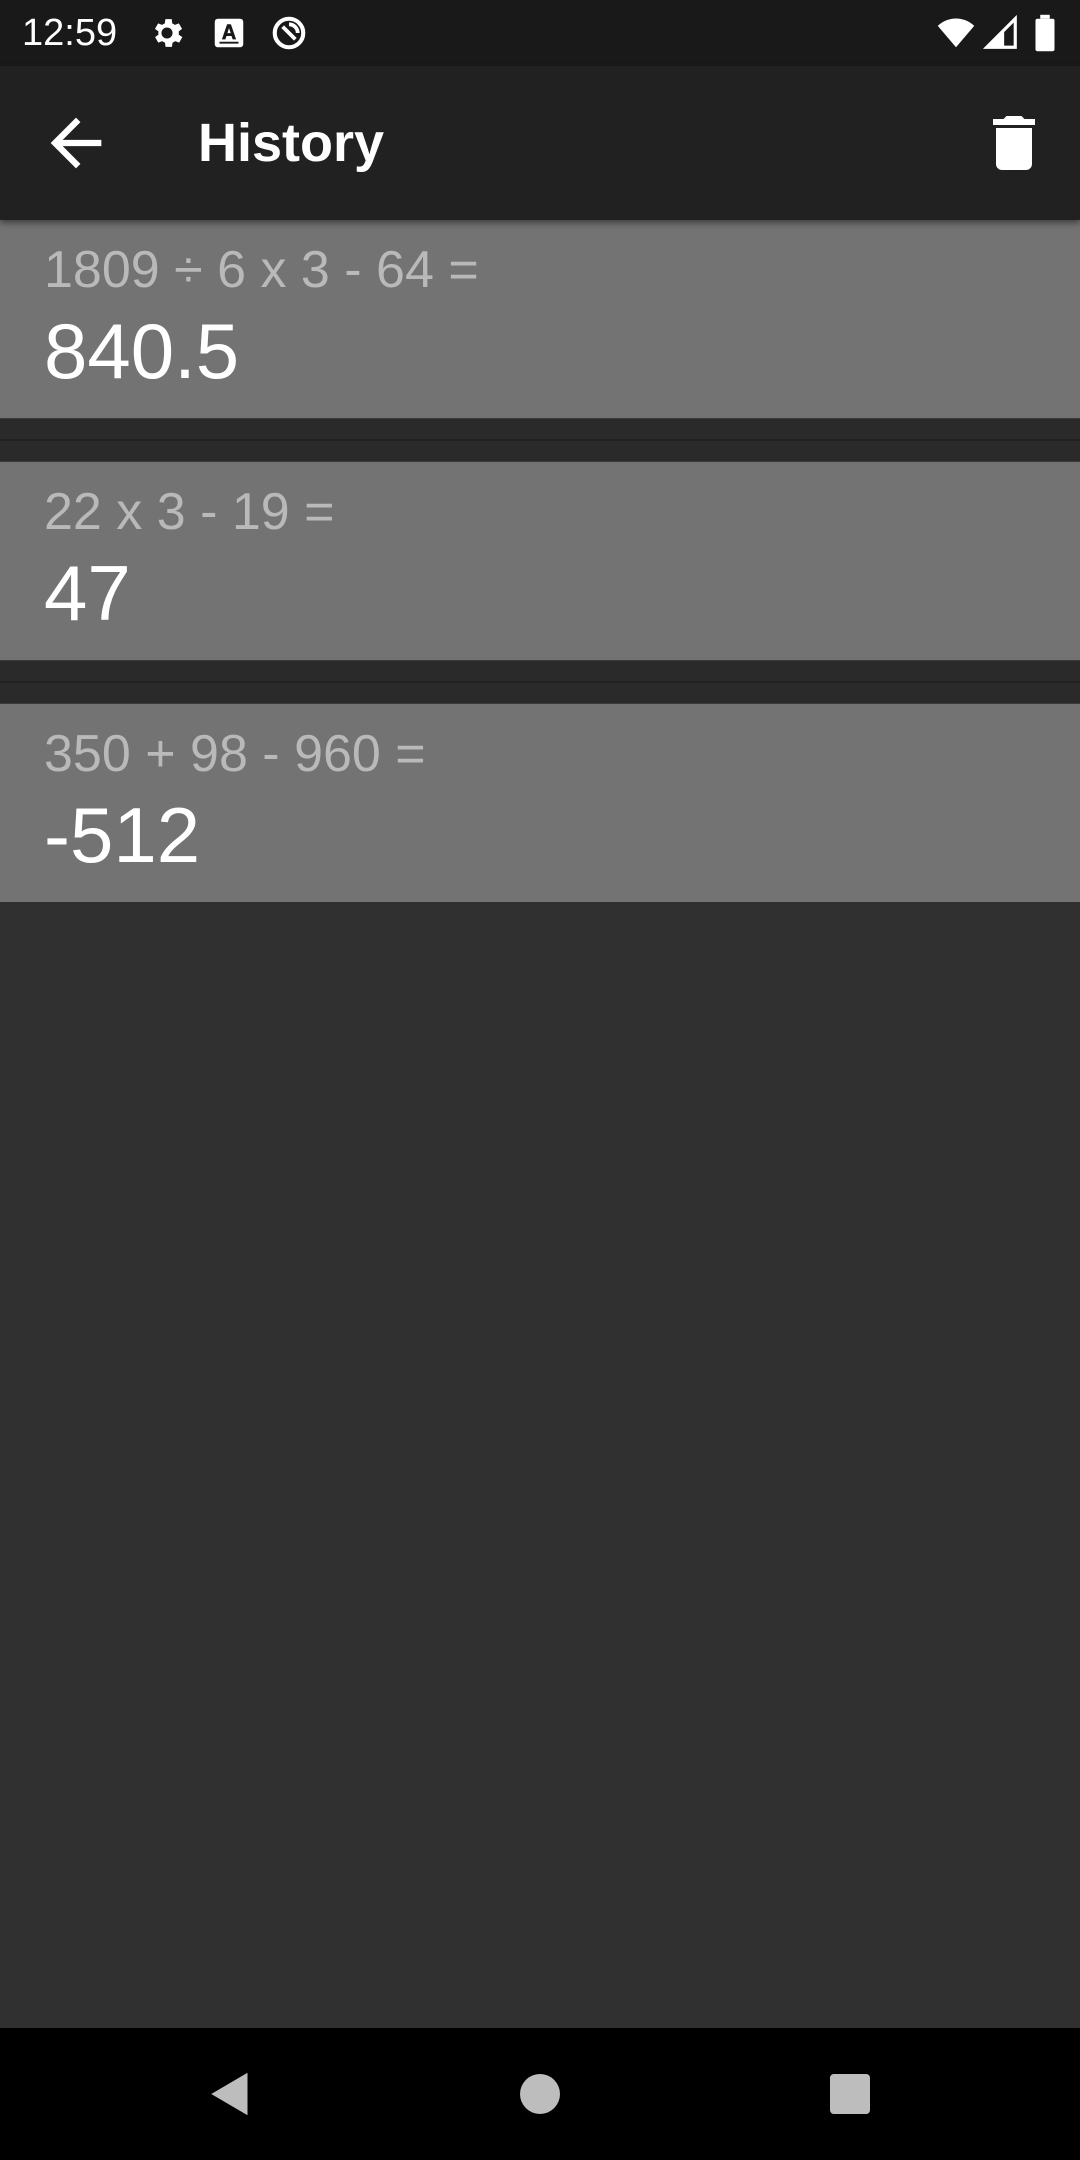 This screenshot has height=2160, width=1080. I want to click on history-expression: 22 x 3 - 19 =, so click(189, 512).